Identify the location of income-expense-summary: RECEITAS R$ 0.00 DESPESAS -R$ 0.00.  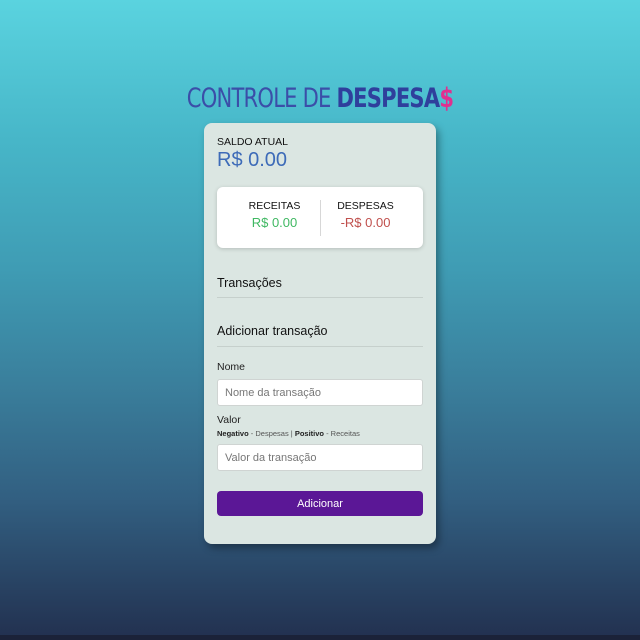
(320, 217).